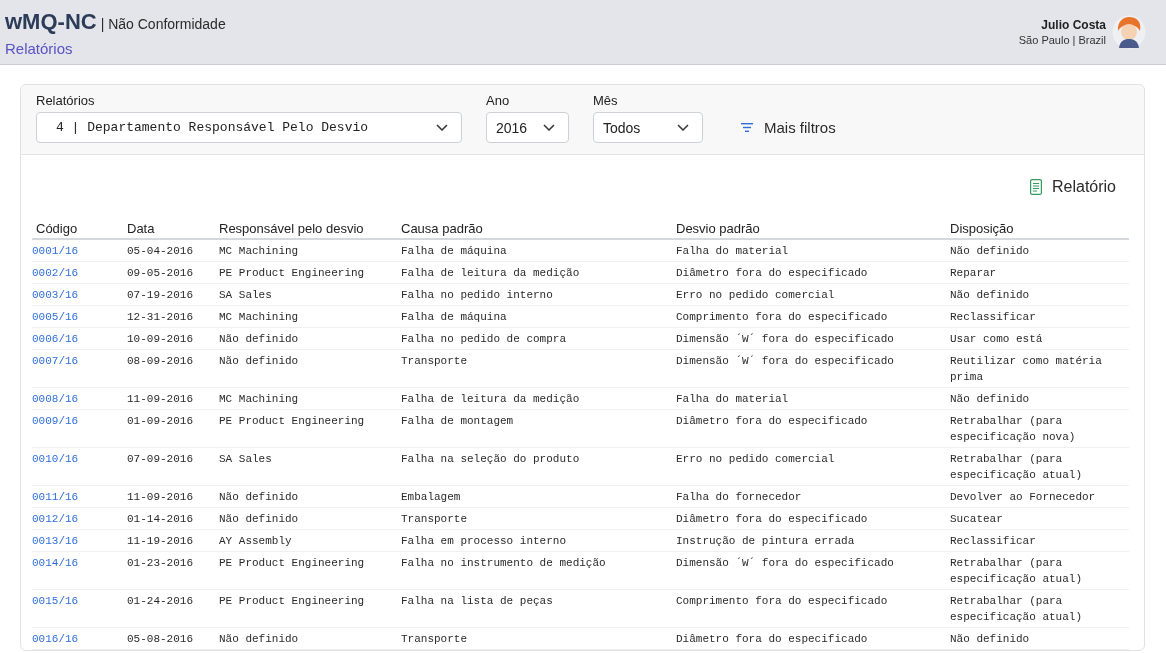 The image size is (1166, 653). What do you see at coordinates (160, 541) in the screenshot?
I see `table-cell: 11-19-2016` at bounding box center [160, 541].